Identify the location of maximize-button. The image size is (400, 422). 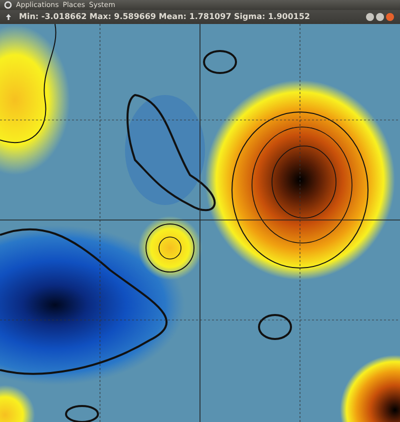
(380, 17).